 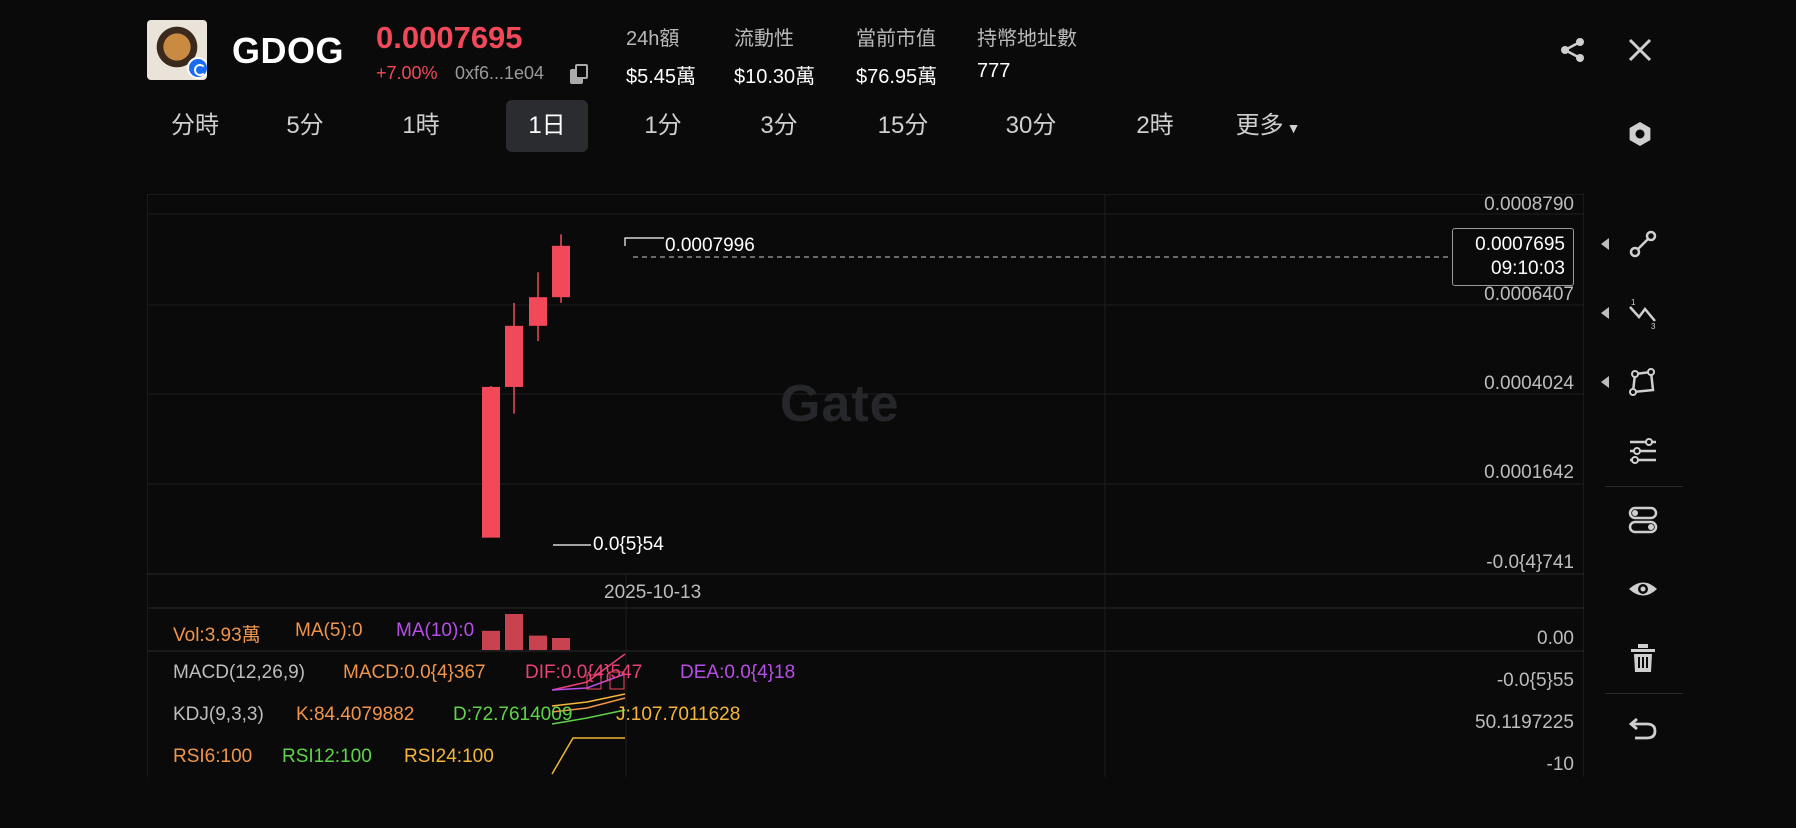 I want to click on stat-24h-volume: 24h額 $5.45萬, so click(x=661, y=55).